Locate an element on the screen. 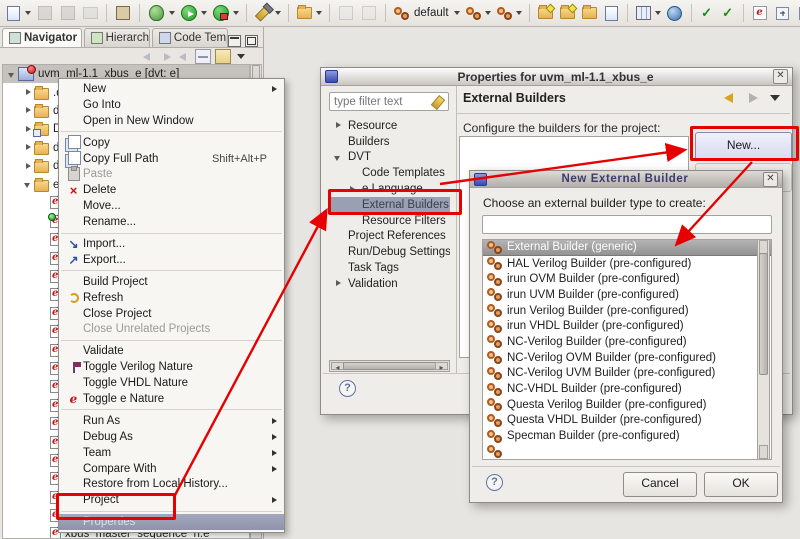  ovm-check-button: ✓ is located at coordinates (728, 13).